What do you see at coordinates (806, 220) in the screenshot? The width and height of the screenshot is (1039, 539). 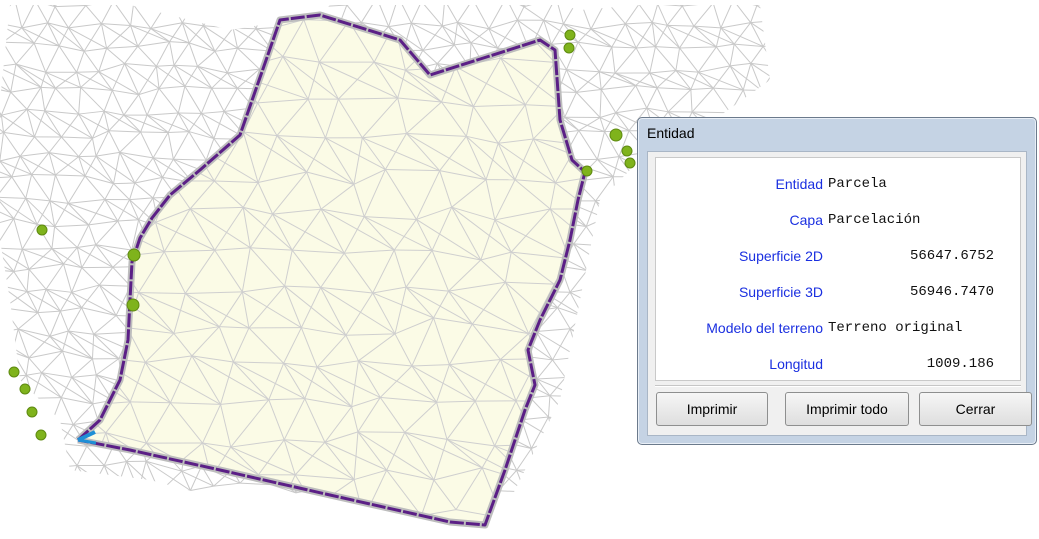 I see `property-label: Capa` at bounding box center [806, 220].